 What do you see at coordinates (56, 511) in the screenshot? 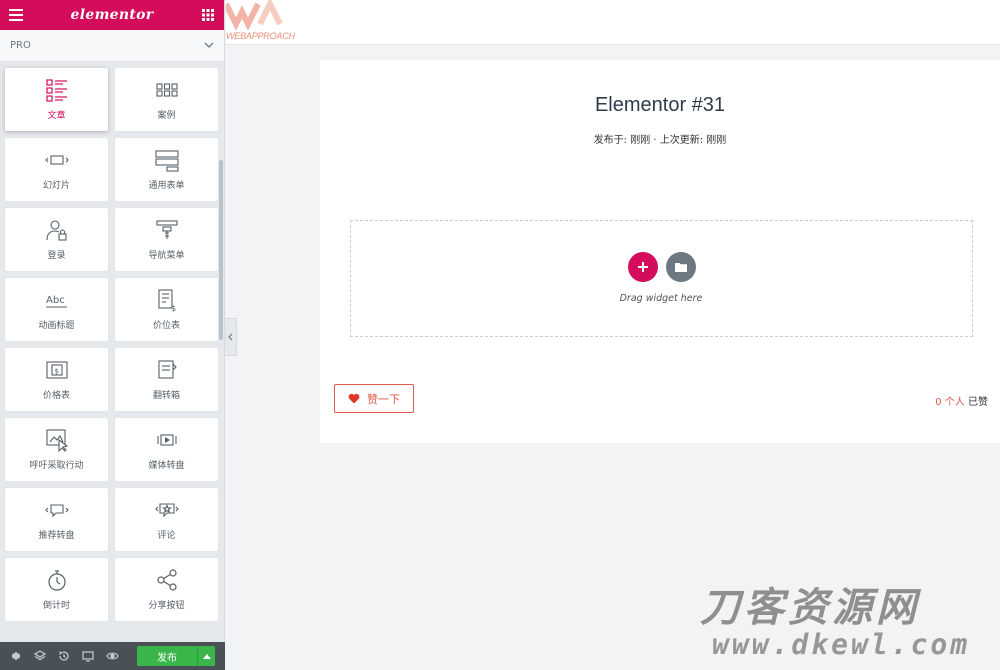
I see `testimonial-carousel-icon` at bounding box center [56, 511].